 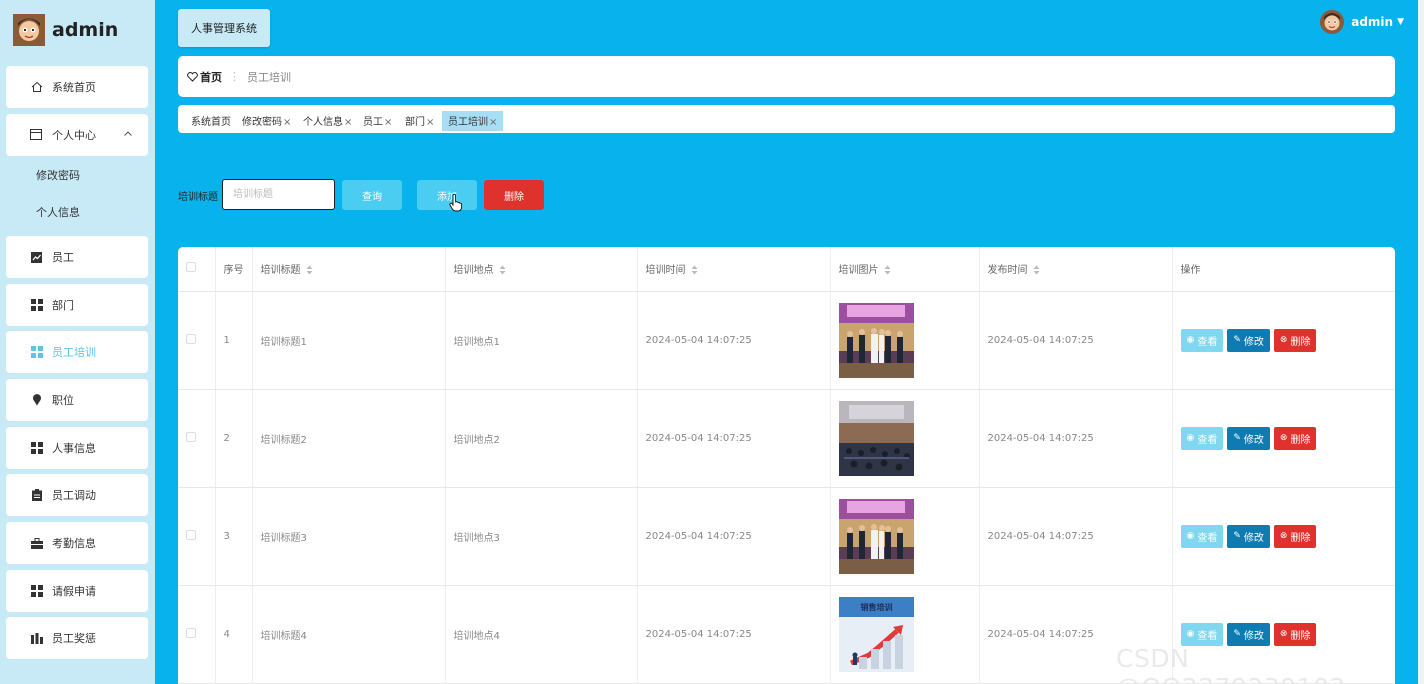 I want to click on page-scrollbar, so click(x=1421, y=342).